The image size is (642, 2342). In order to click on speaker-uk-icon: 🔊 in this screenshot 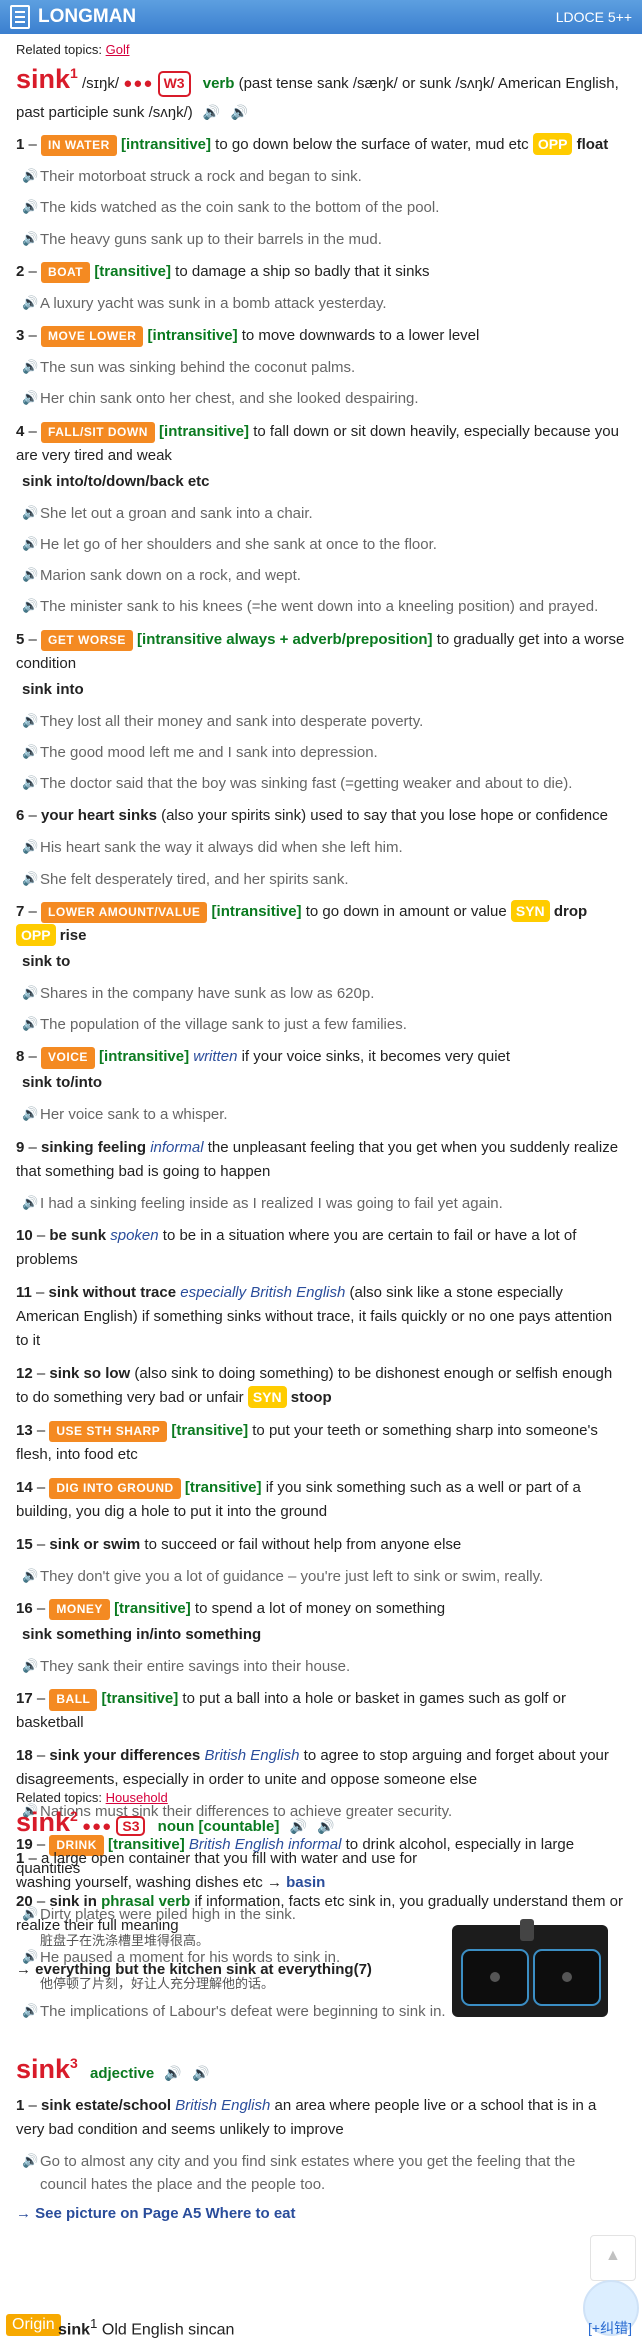, I will do `click(211, 113)`.